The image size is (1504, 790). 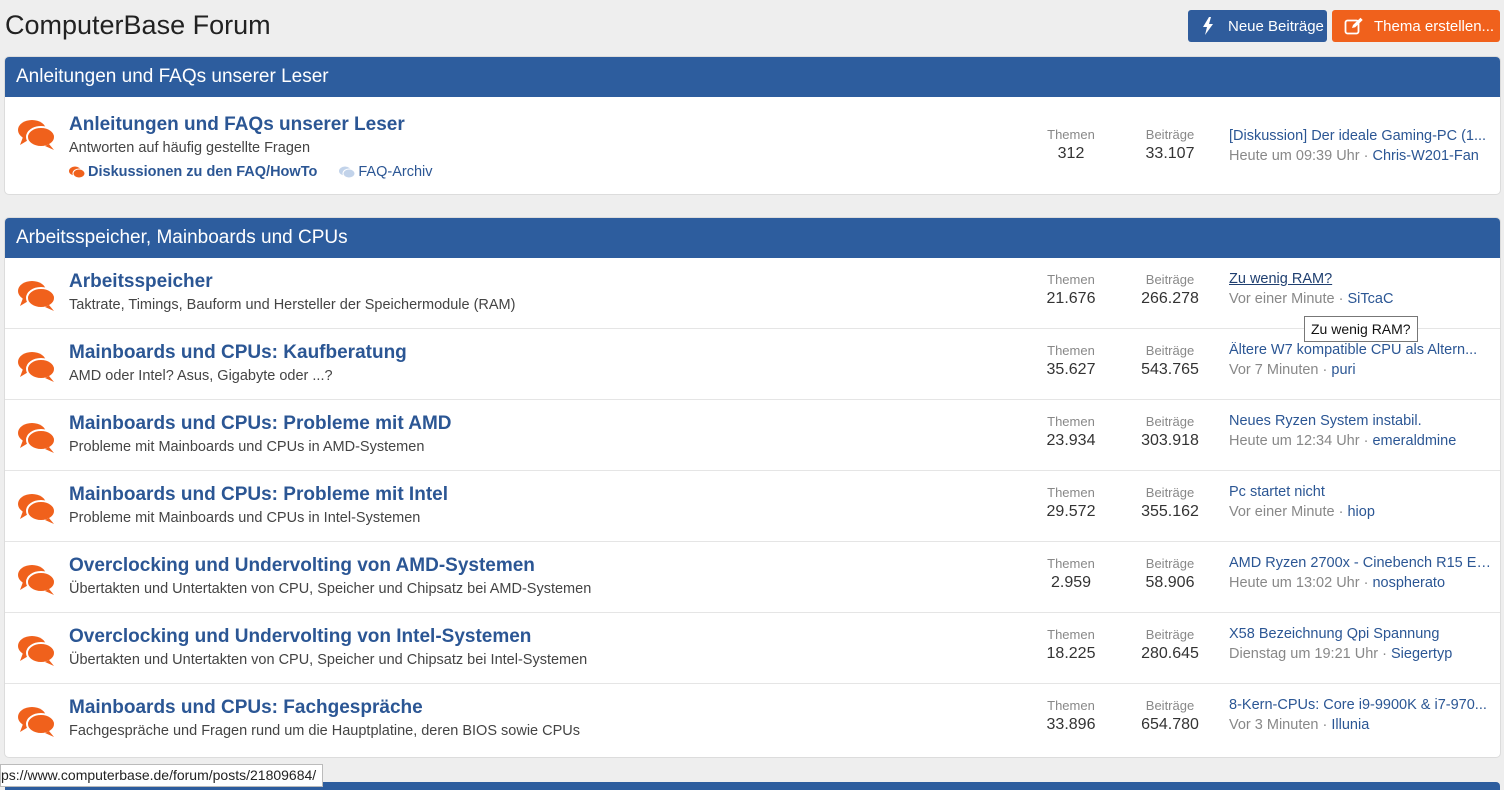 What do you see at coordinates (1170, 432) in the screenshot?
I see `beitraege-stat: Beiträge 303.918` at bounding box center [1170, 432].